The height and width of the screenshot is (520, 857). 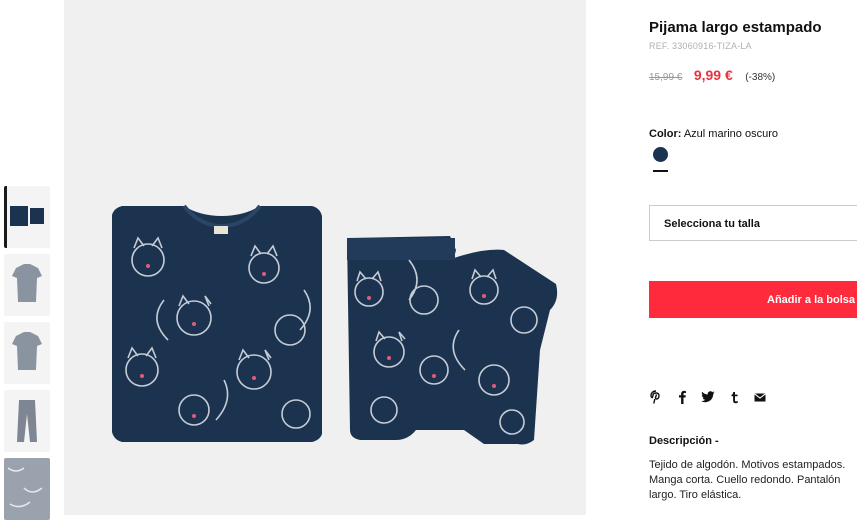 I want to click on product-reference: REF. 33060916-TIZA-LA, so click(x=700, y=46).